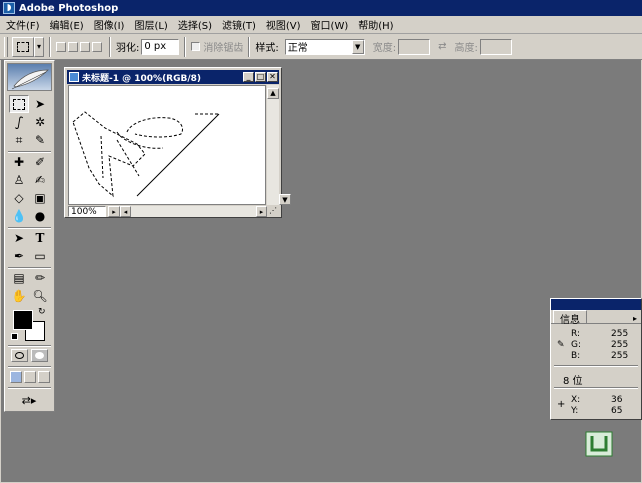  I want to click on document-icon, so click(74, 77).